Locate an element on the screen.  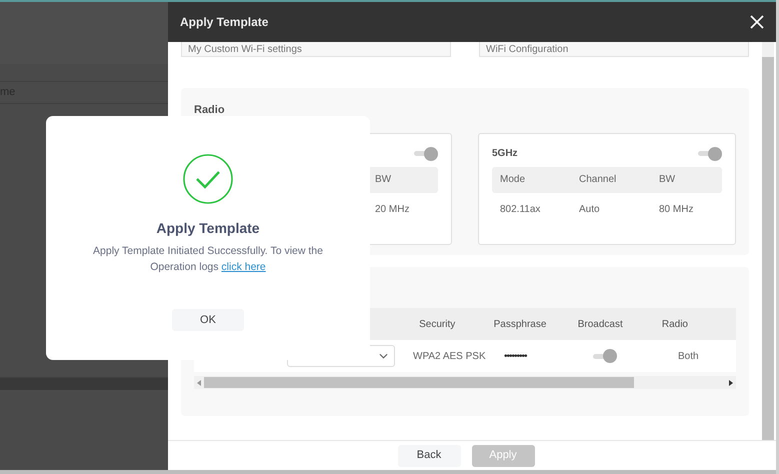
column-header: Security is located at coordinates (437, 325).